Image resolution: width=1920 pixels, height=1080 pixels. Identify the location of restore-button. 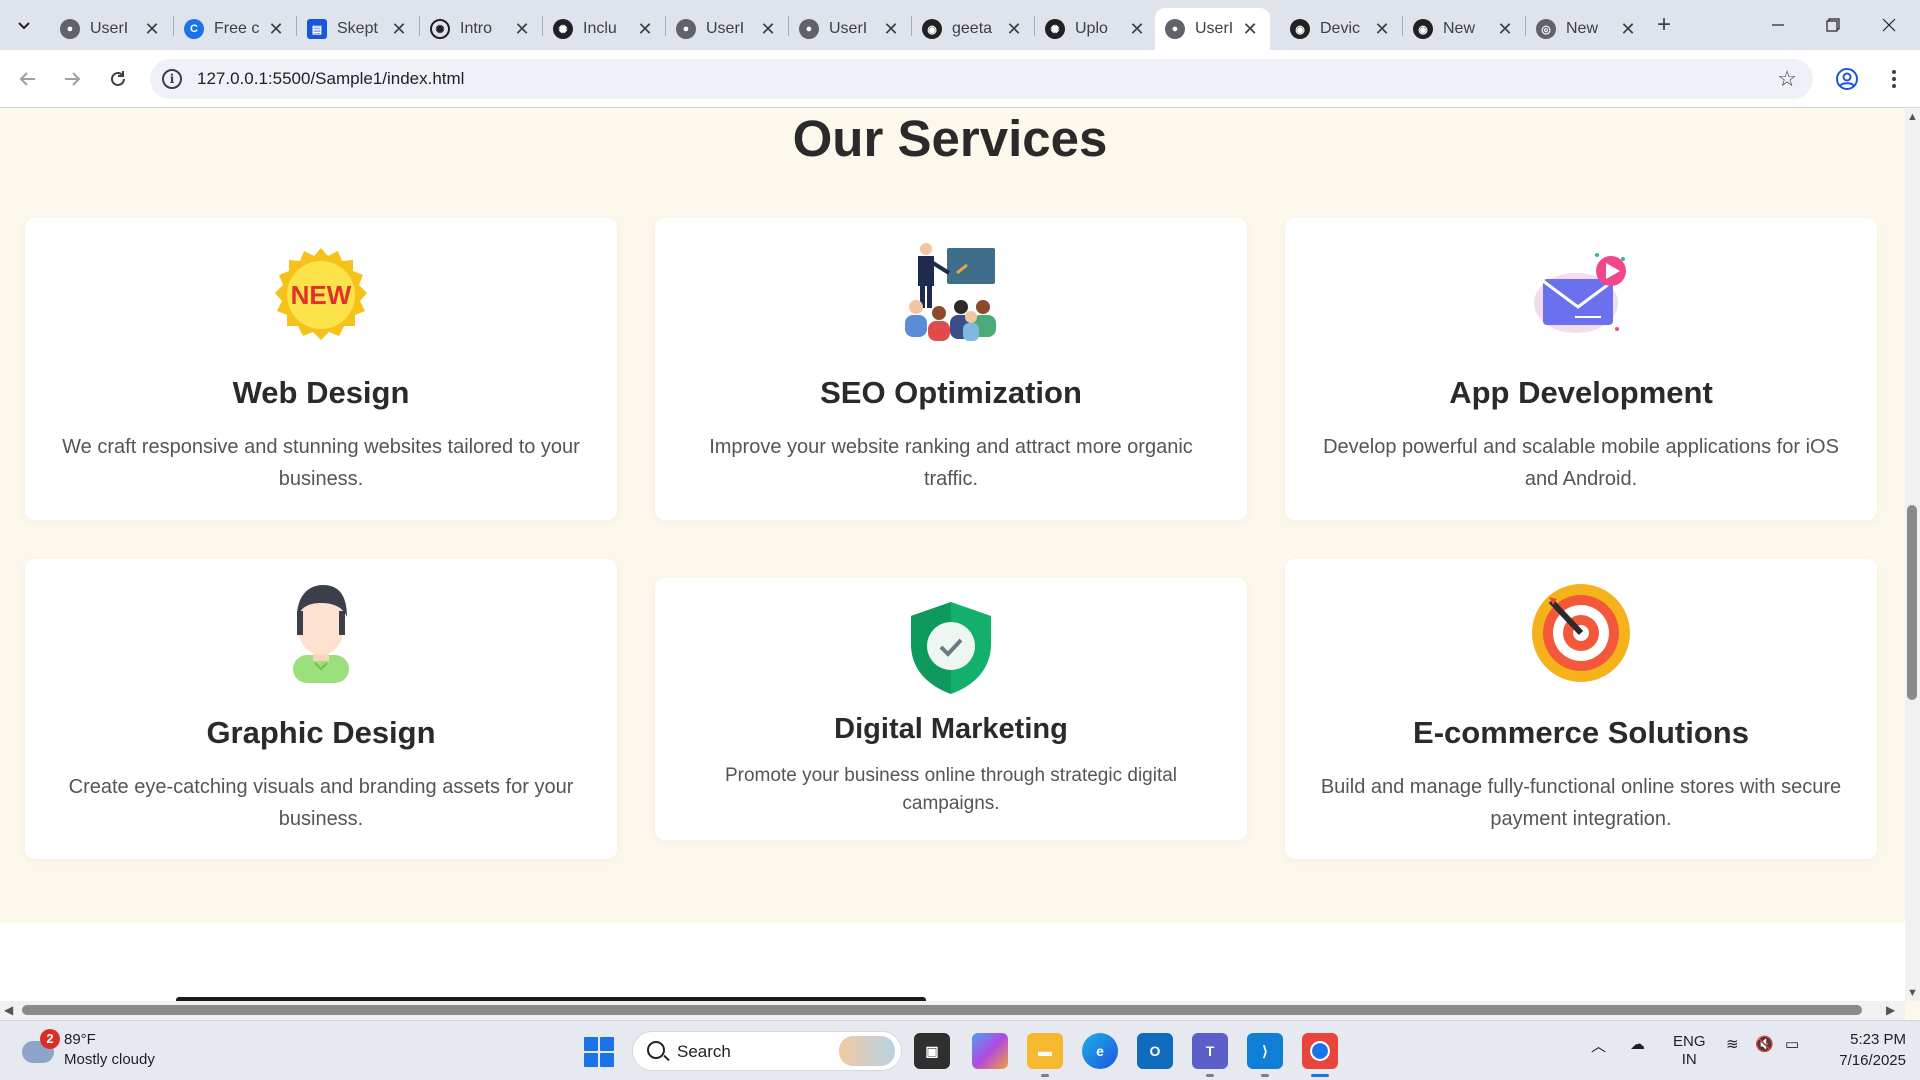
(1833, 25).